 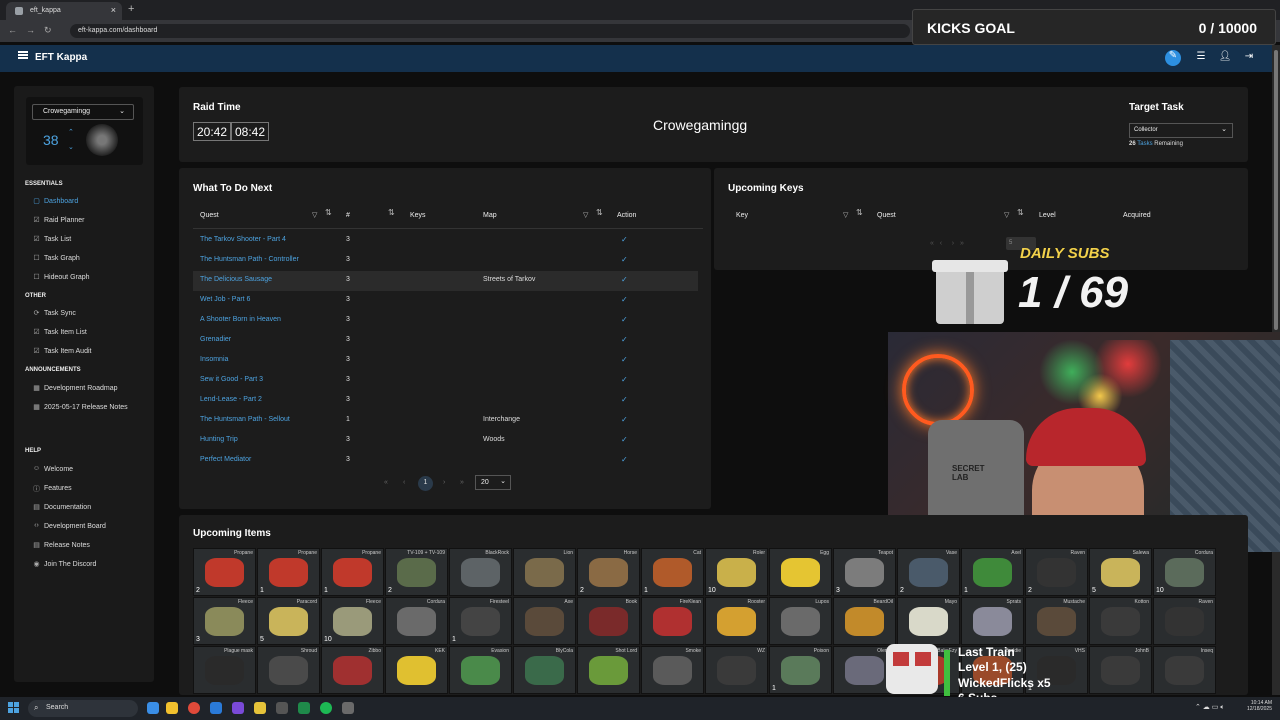 What do you see at coordinates (864, 572) in the screenshot?
I see `item-tile: Teapot 3` at bounding box center [864, 572].